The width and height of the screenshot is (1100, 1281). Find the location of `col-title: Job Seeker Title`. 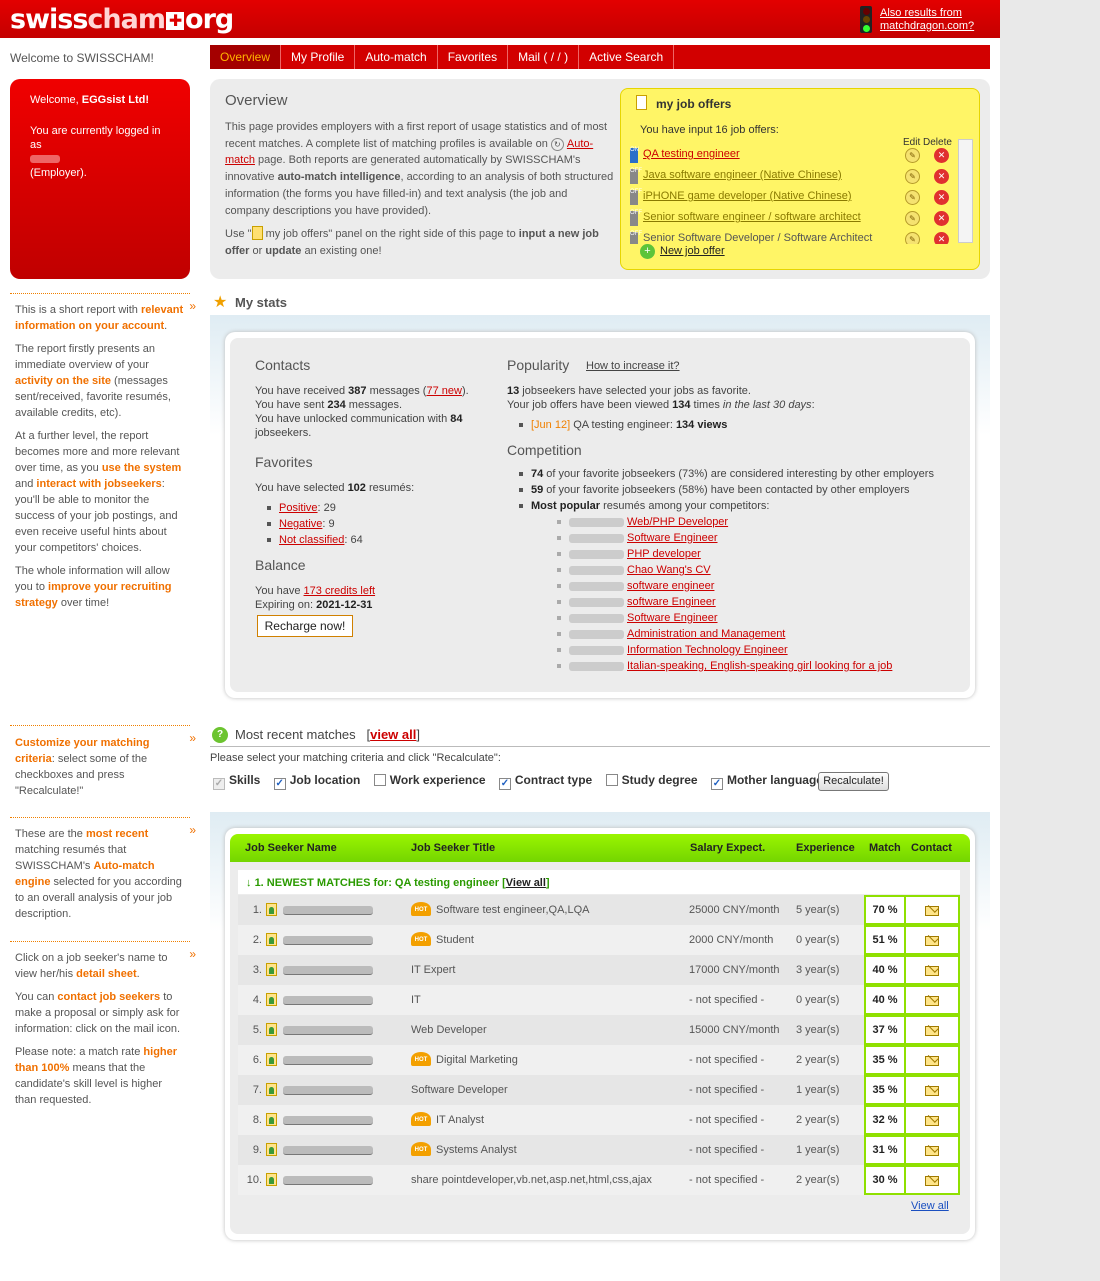

col-title: Job Seeker Title is located at coordinates (453, 848).